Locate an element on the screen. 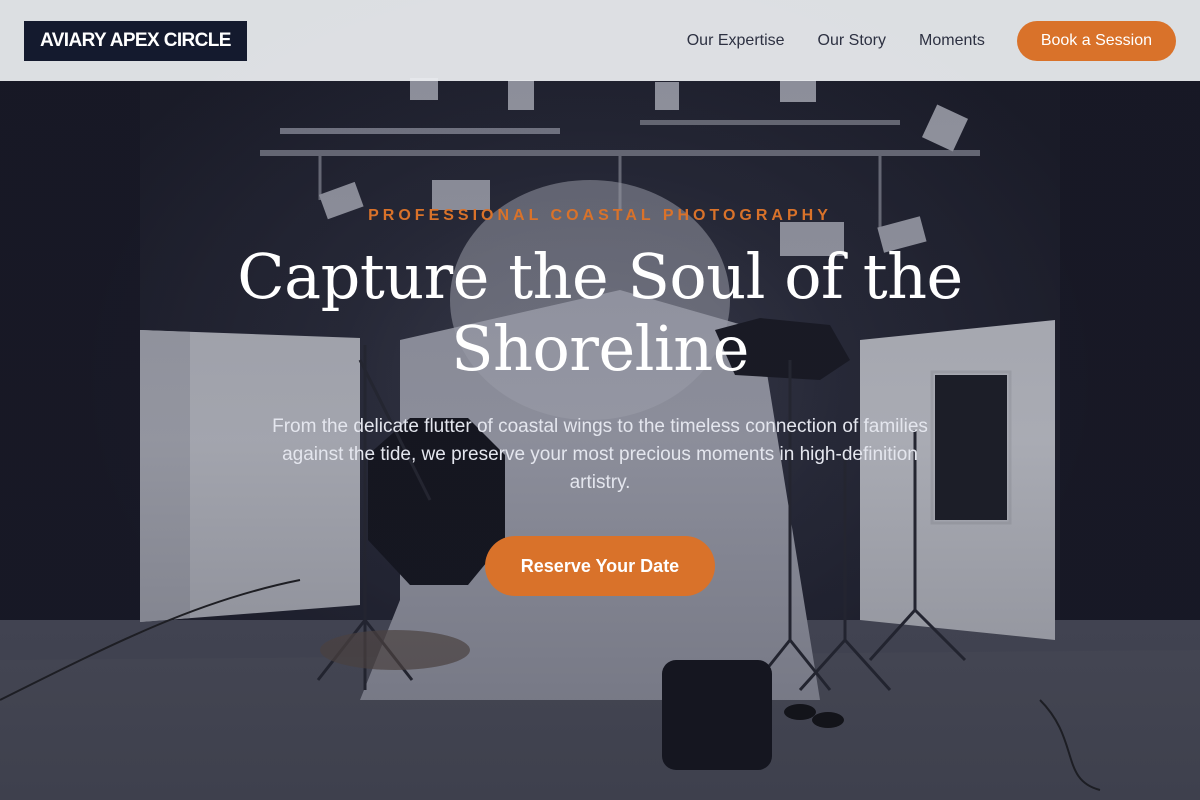  hero-headline: Capture the Soul of the Shoreline is located at coordinates (600, 312).